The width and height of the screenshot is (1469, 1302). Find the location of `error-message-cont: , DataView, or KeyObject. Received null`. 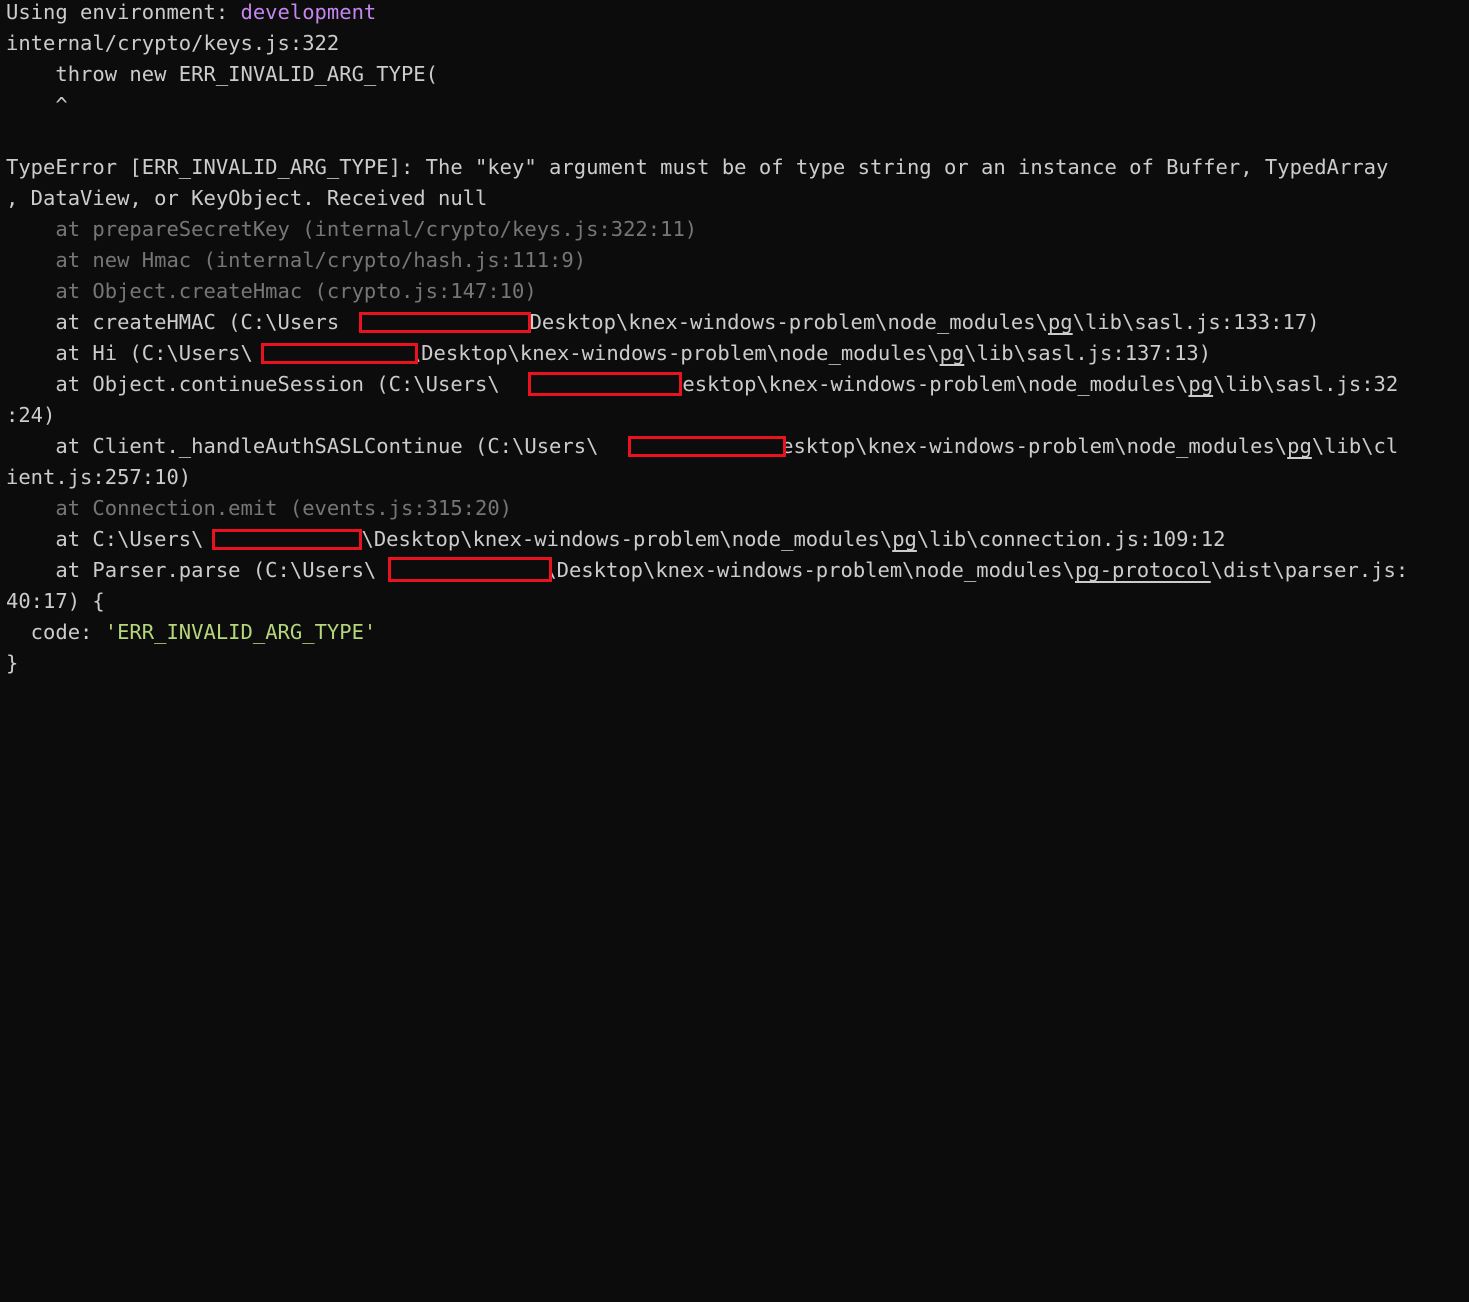

error-message-cont: , DataView, or KeyObject. Received null is located at coordinates (247, 198).